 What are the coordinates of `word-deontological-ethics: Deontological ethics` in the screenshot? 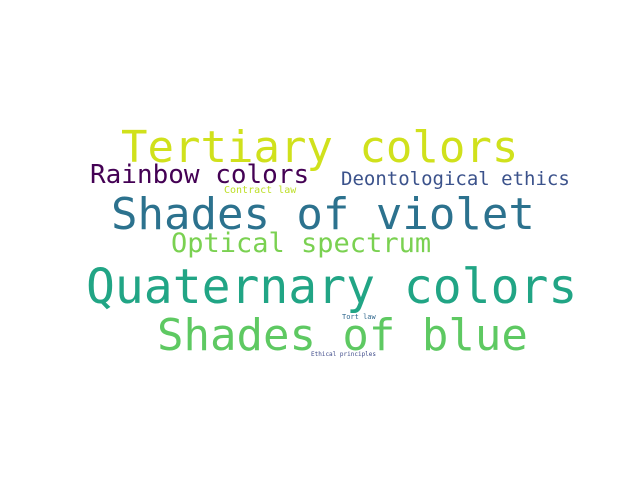 It's located at (455, 179).